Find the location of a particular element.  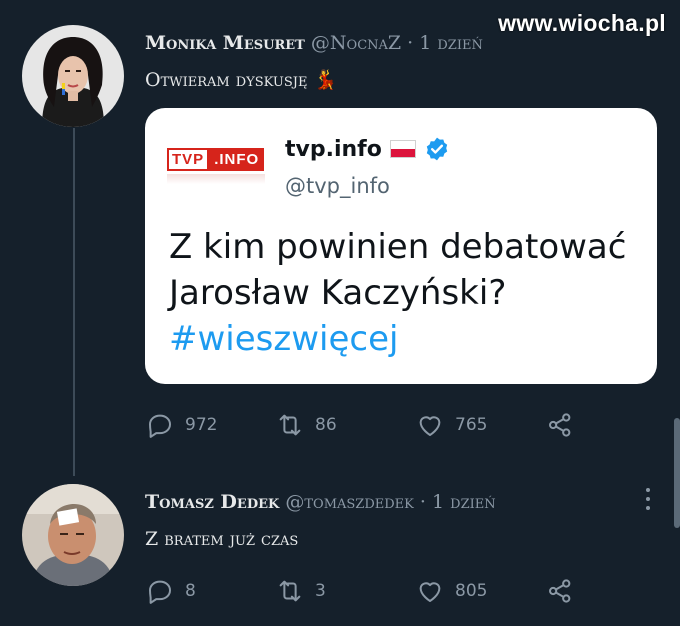

author-name: Tomasz Dedek is located at coordinates (212, 502).